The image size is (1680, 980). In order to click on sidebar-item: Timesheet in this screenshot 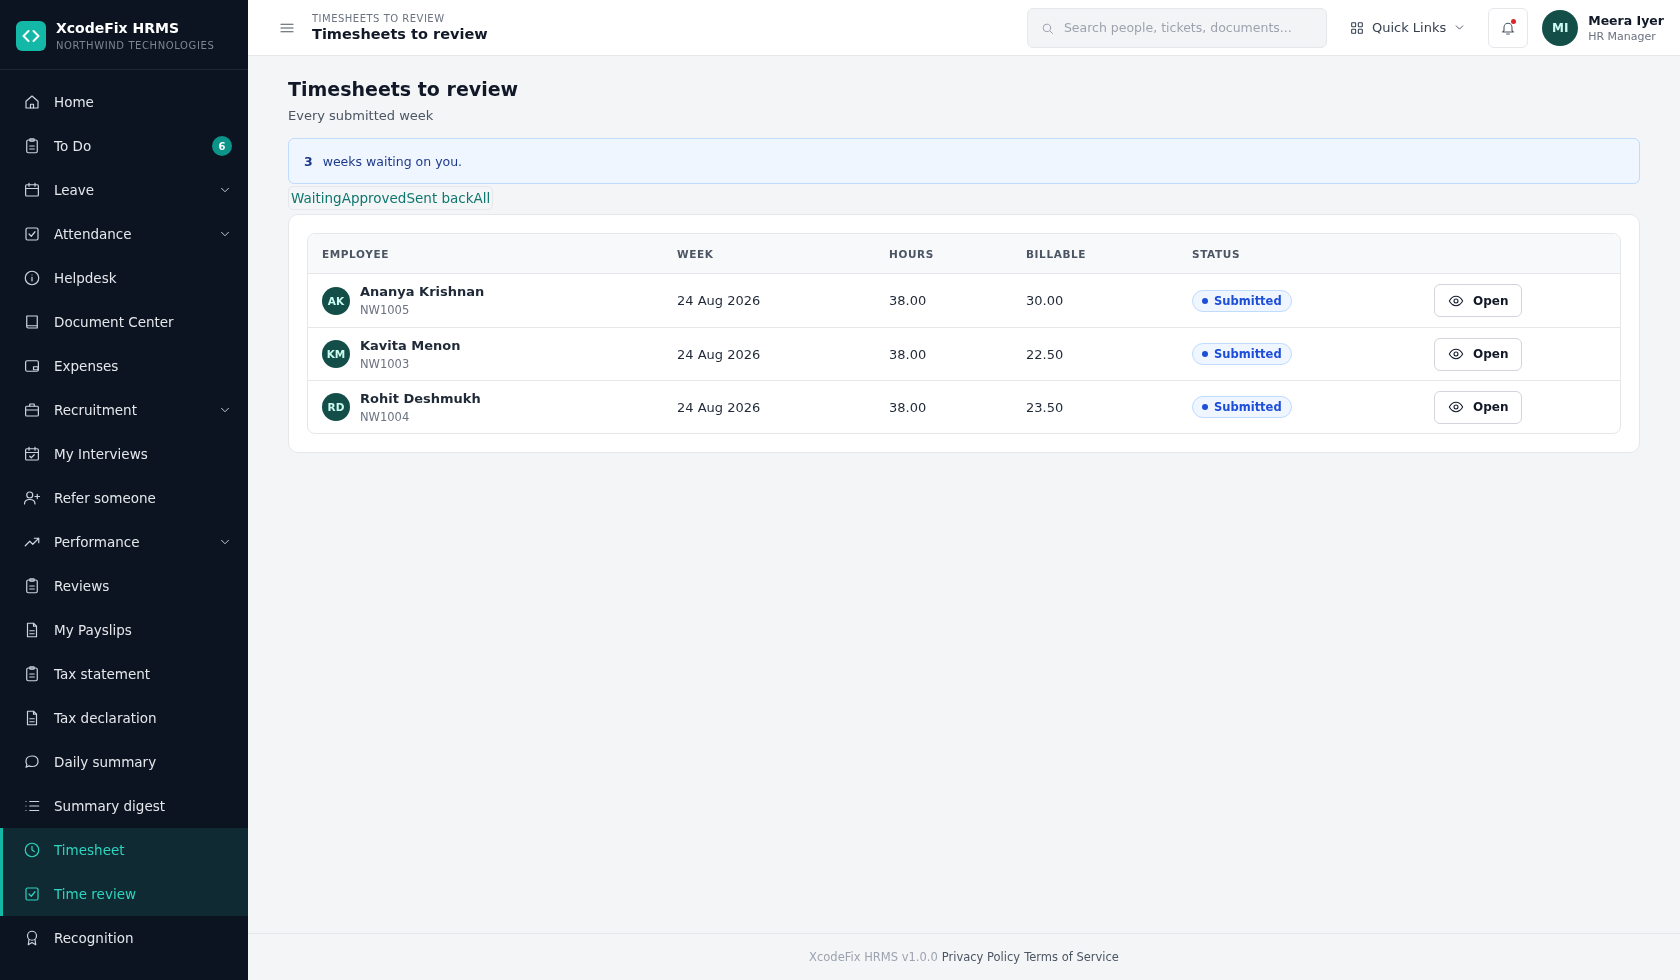, I will do `click(124, 850)`.